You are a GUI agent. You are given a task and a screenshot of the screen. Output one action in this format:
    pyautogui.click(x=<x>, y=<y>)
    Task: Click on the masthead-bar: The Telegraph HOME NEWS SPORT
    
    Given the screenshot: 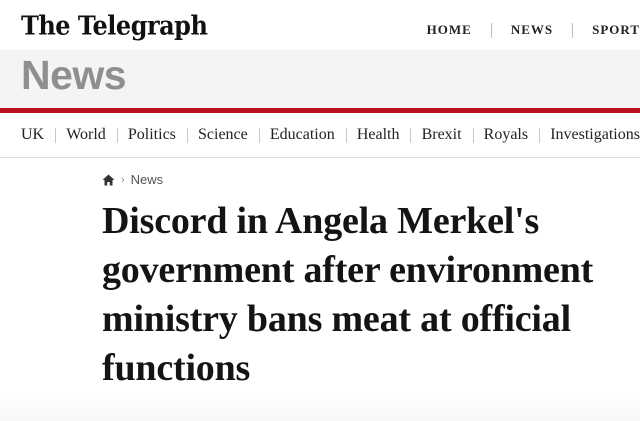 What is the action you would take?
    pyautogui.click(x=320, y=25)
    